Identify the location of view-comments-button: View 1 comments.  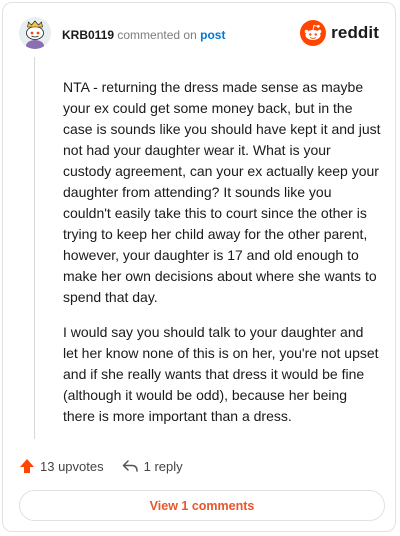
(202, 505).